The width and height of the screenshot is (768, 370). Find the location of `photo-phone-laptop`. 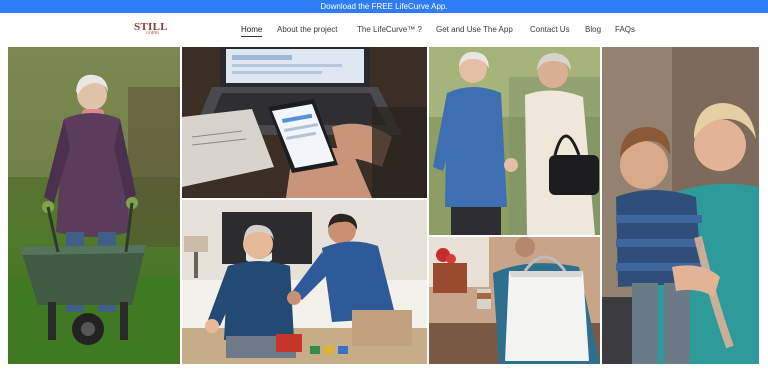

photo-phone-laptop is located at coordinates (304, 122).